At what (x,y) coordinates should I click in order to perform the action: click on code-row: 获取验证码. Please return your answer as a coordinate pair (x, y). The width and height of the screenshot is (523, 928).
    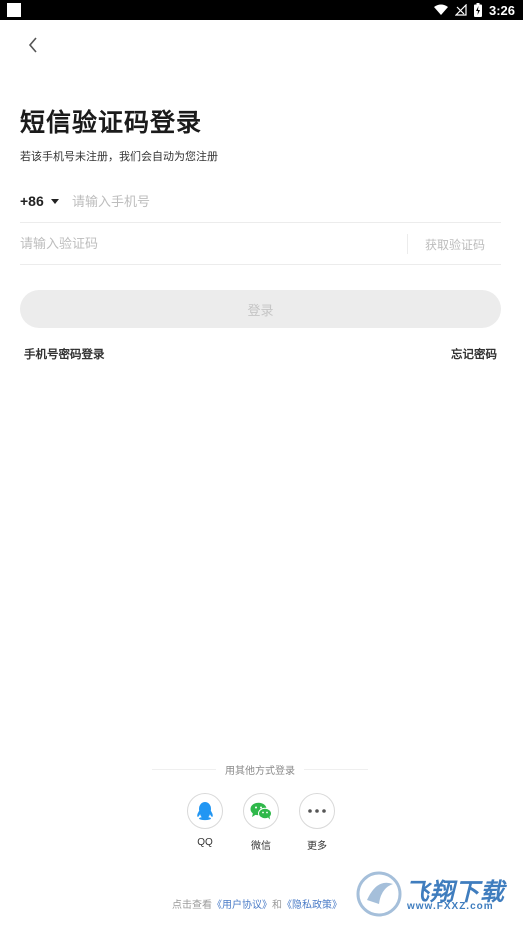
    Looking at the image, I should click on (260, 244).